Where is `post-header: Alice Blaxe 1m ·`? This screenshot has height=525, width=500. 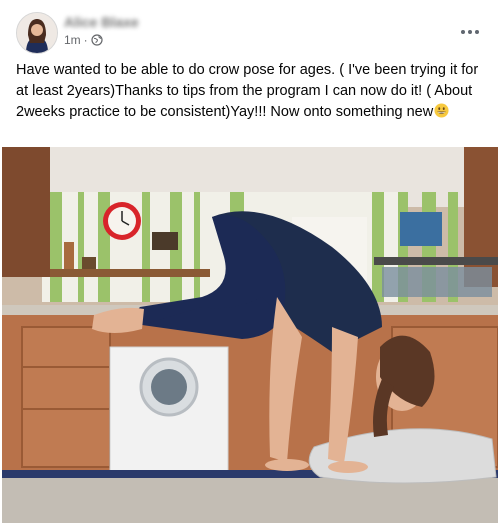 post-header: Alice Blaxe 1m · is located at coordinates (250, 33).